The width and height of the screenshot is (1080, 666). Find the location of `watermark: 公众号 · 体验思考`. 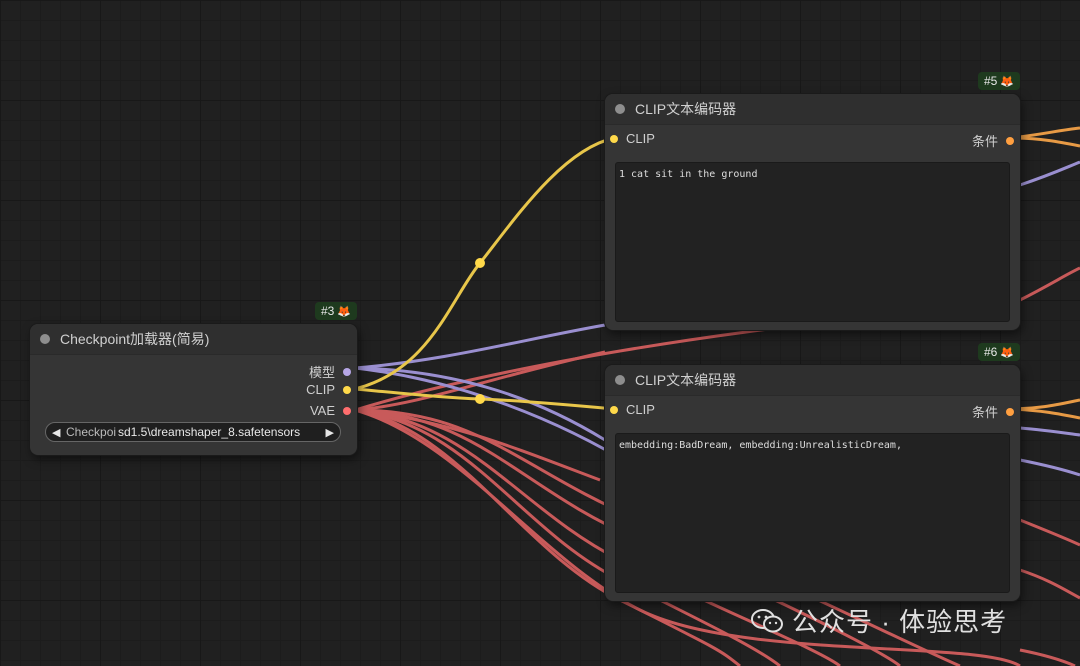

watermark: 公众号 · 体验思考 is located at coordinates (878, 620).